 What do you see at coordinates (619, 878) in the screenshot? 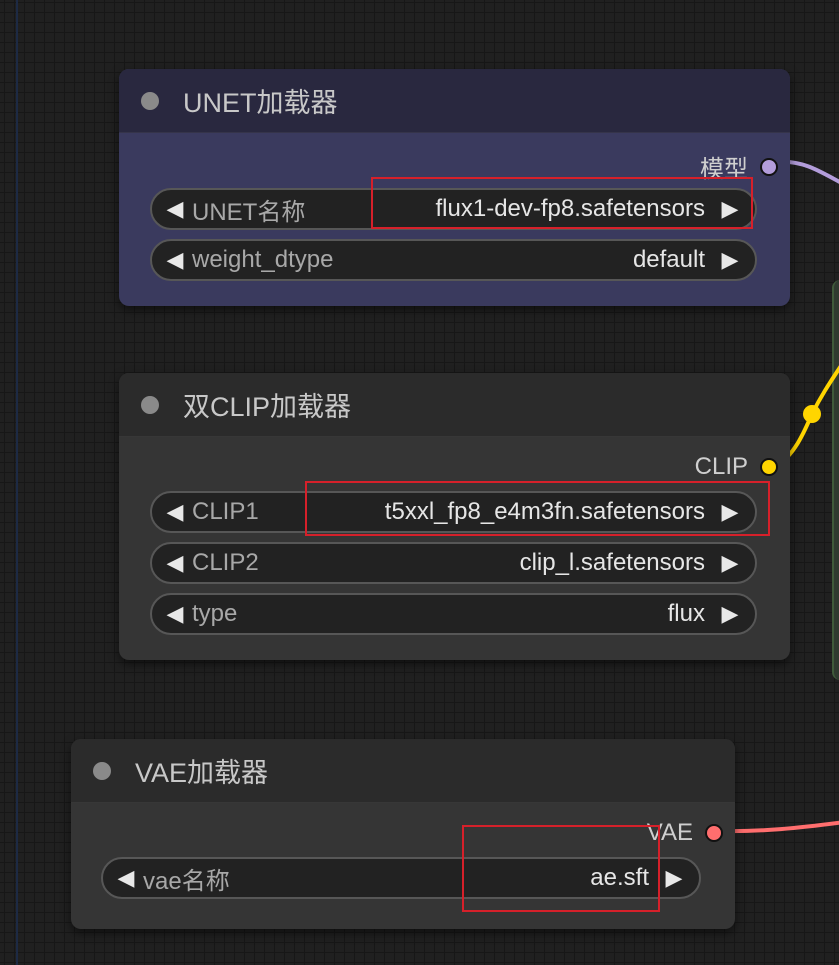
I see `widget-value: ae.sft` at bounding box center [619, 878].